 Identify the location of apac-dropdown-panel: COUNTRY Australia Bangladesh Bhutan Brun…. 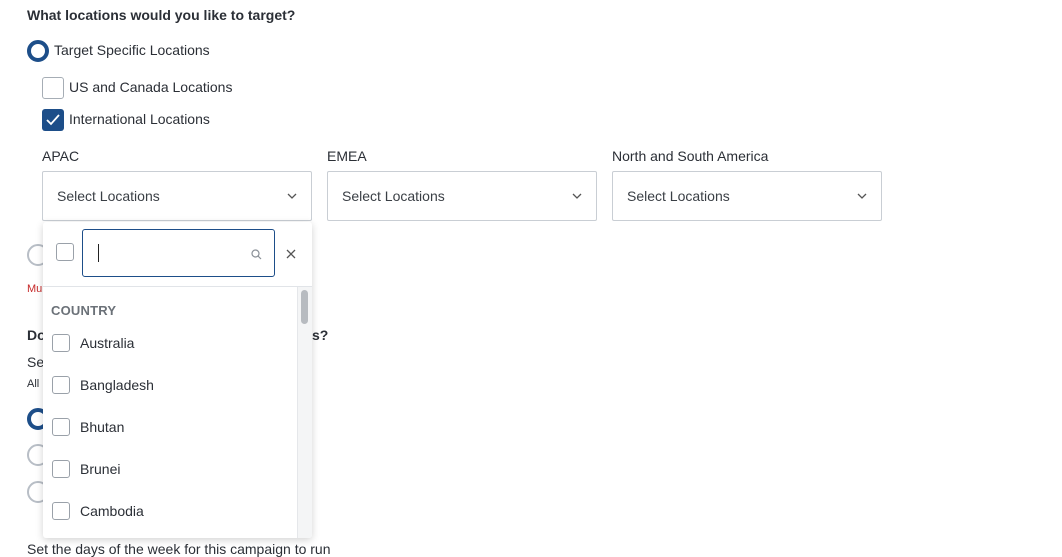
(177, 380).